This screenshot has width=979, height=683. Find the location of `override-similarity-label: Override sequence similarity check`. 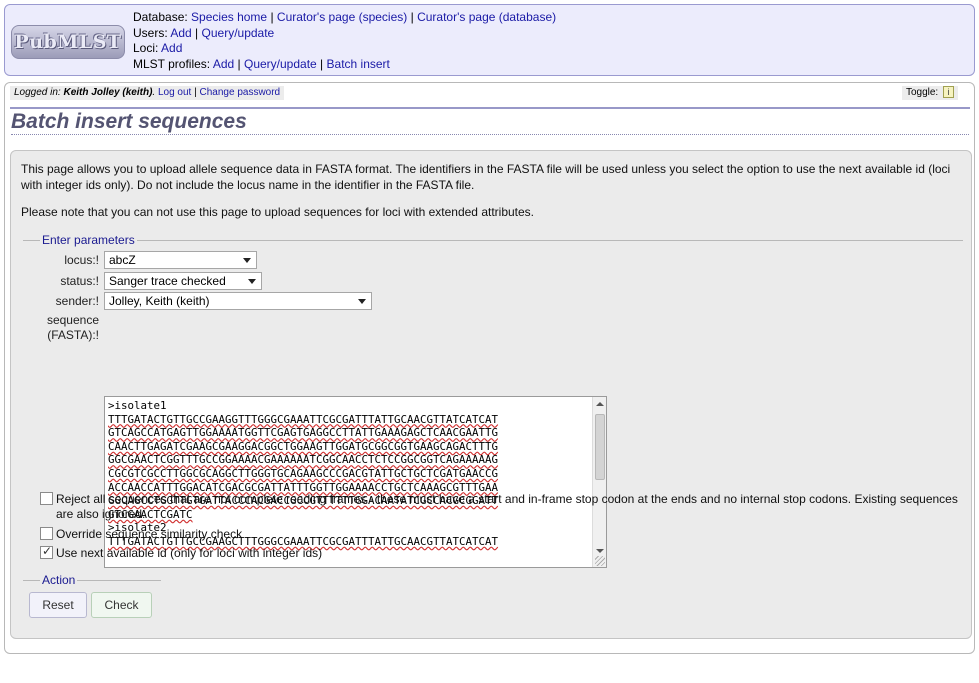

override-similarity-label: Override sequence similarity check is located at coordinates (149, 534).